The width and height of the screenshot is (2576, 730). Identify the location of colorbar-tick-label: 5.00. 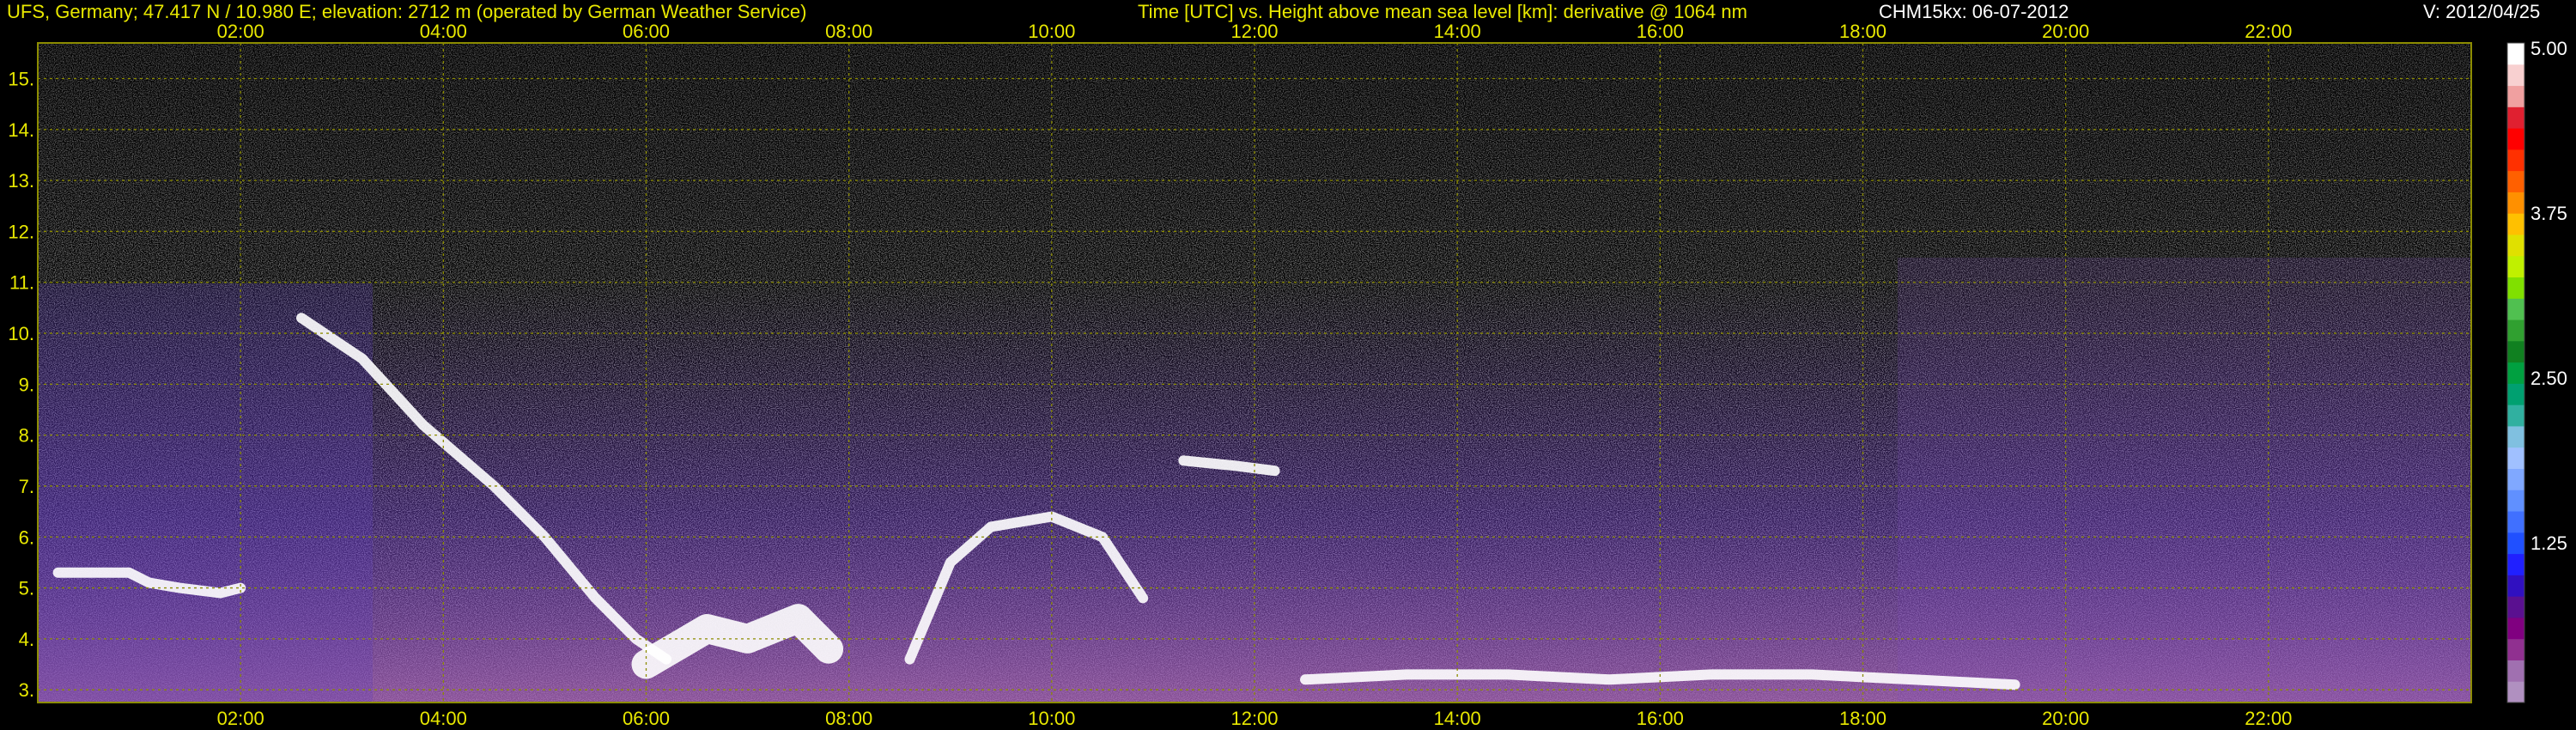
(2548, 48).